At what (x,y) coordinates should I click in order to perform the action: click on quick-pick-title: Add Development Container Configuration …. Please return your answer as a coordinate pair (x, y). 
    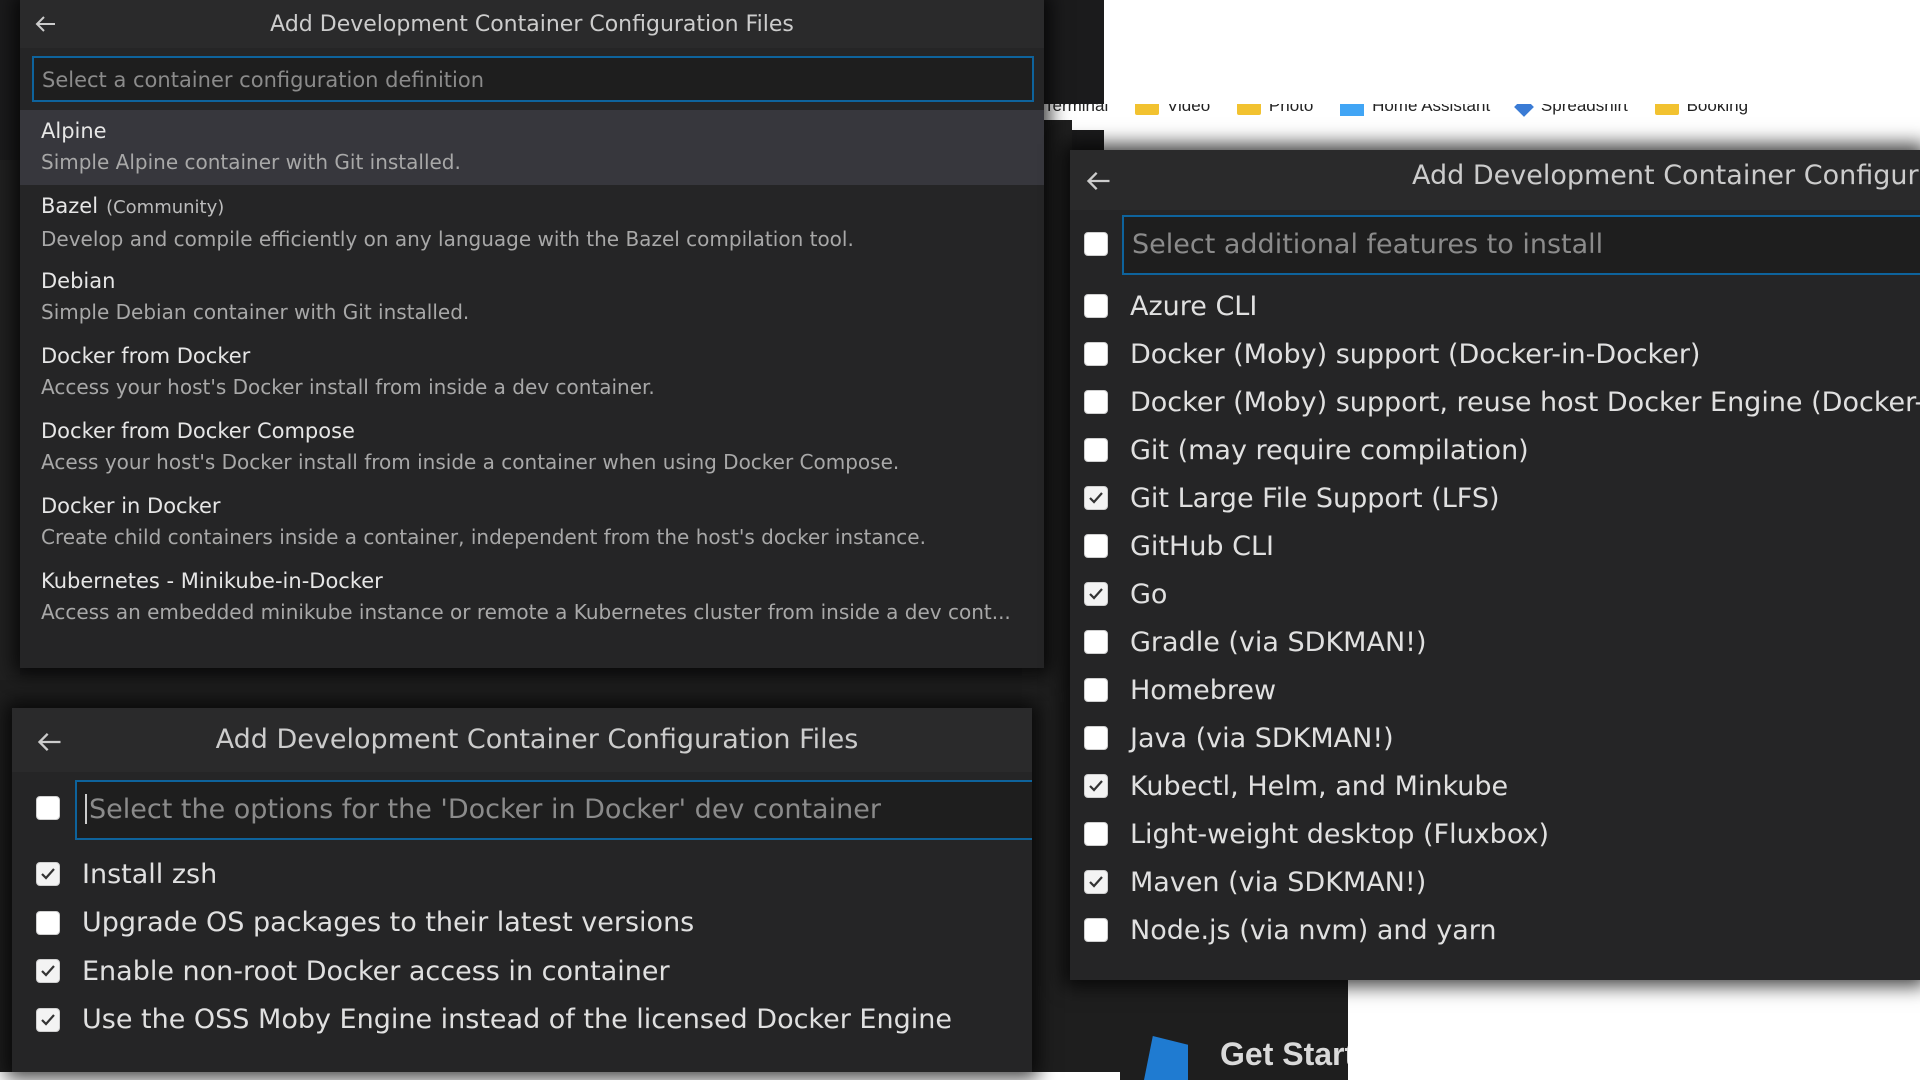
    Looking at the image, I should click on (532, 24).